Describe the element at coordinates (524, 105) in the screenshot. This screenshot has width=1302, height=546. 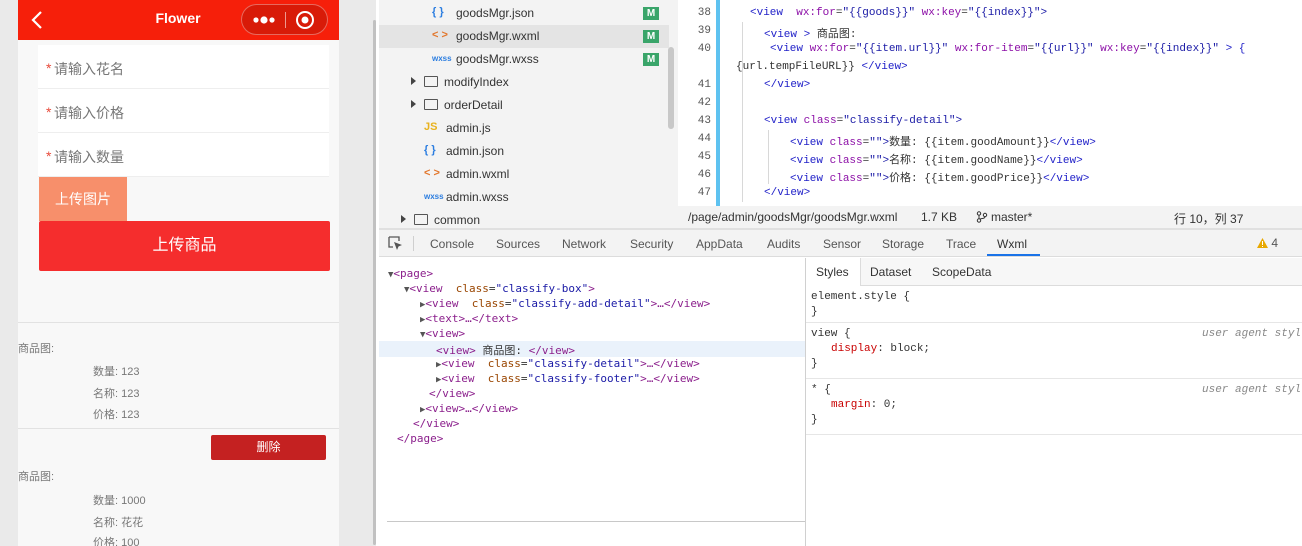
I see `tree-item-orderdetail: orderDetail` at that location.